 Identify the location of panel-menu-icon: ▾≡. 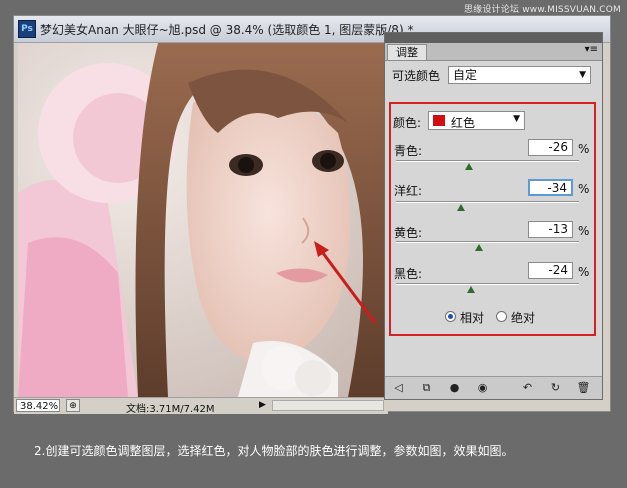
(591, 49).